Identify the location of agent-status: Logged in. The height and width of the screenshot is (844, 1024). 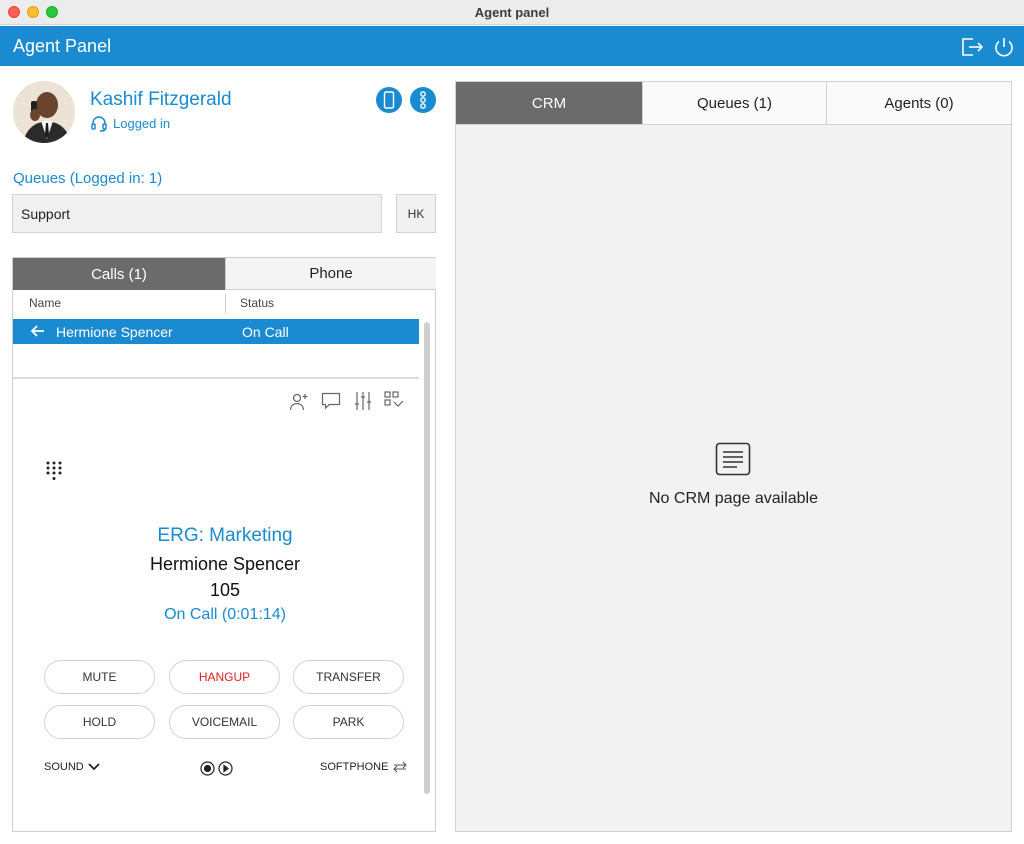
(130, 123).